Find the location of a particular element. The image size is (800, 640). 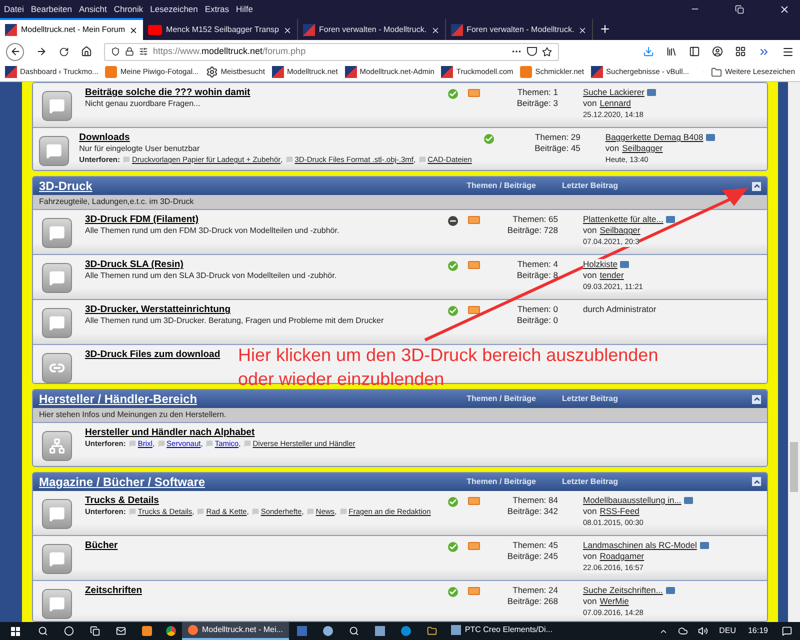

media-player-icon is located at coordinates (147, 631).